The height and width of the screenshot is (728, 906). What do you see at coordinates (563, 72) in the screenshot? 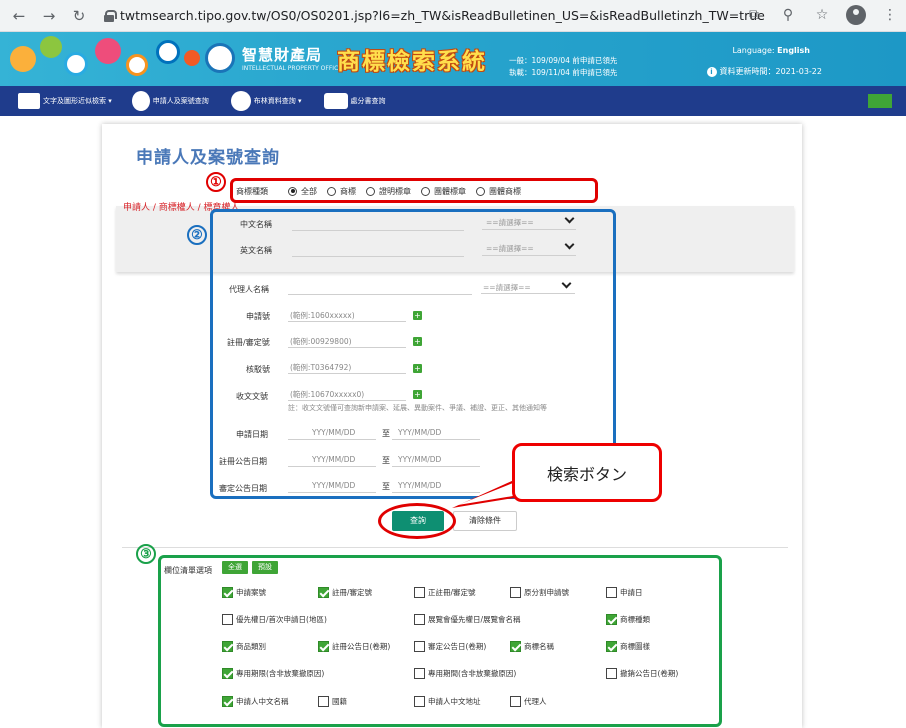
I see `info-line-2: 執載：109/11/04 前申請已領先` at bounding box center [563, 72].